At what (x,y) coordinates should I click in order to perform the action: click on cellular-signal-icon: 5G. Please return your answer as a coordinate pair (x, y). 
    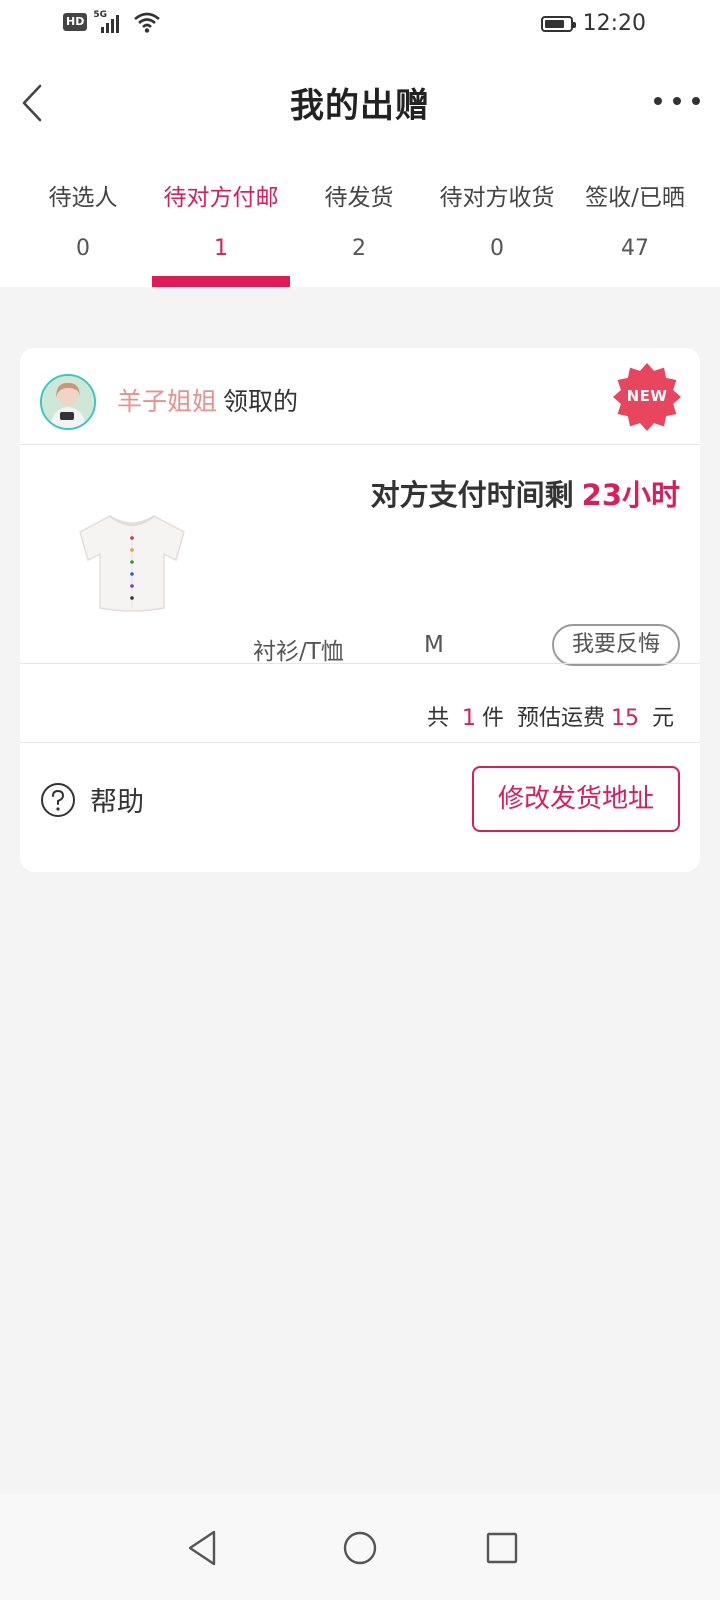
    Looking at the image, I should click on (110, 22).